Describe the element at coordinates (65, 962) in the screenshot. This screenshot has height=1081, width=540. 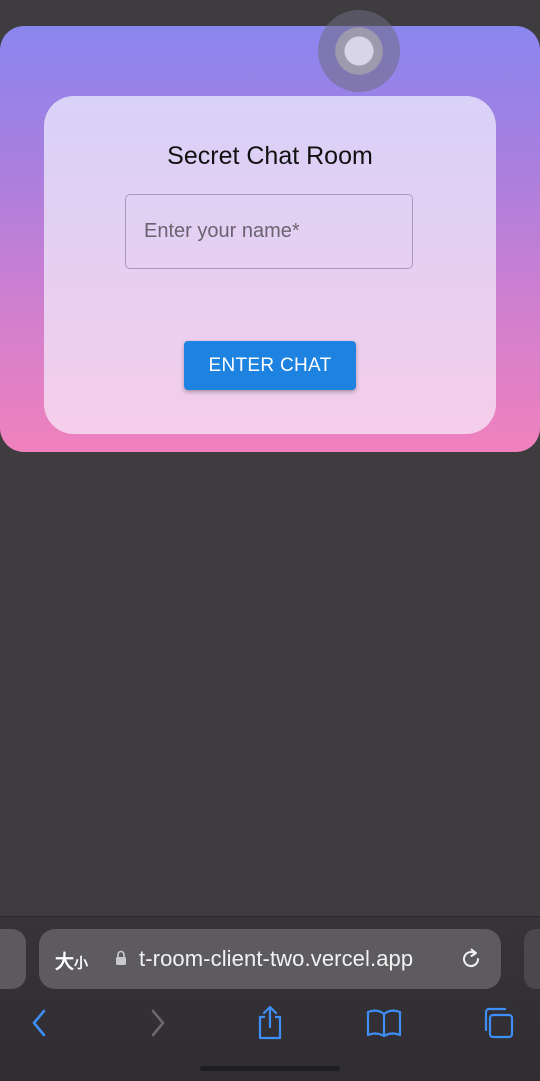
I see `text-size-big-label: 大` at that location.